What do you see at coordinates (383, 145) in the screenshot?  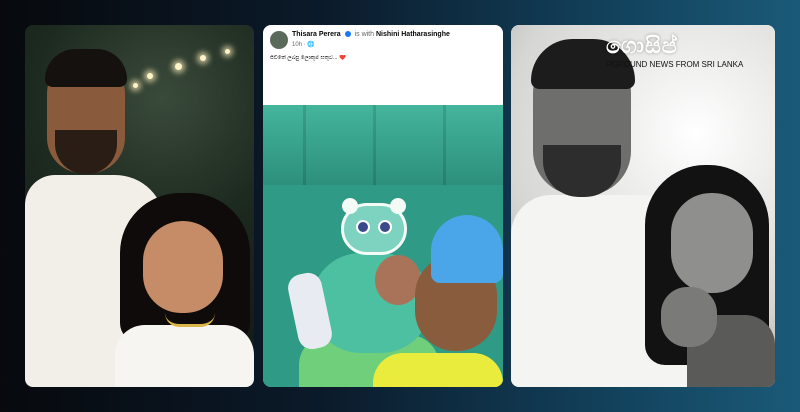 I see `surgical-drape` at bounding box center [383, 145].